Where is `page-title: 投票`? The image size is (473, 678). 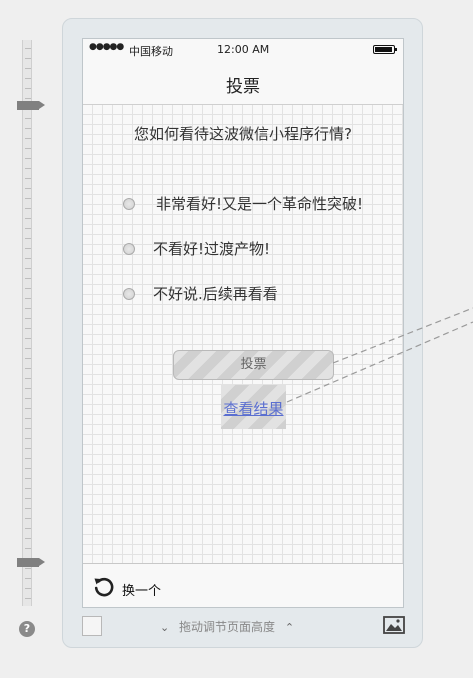 page-title: 投票 is located at coordinates (243, 87).